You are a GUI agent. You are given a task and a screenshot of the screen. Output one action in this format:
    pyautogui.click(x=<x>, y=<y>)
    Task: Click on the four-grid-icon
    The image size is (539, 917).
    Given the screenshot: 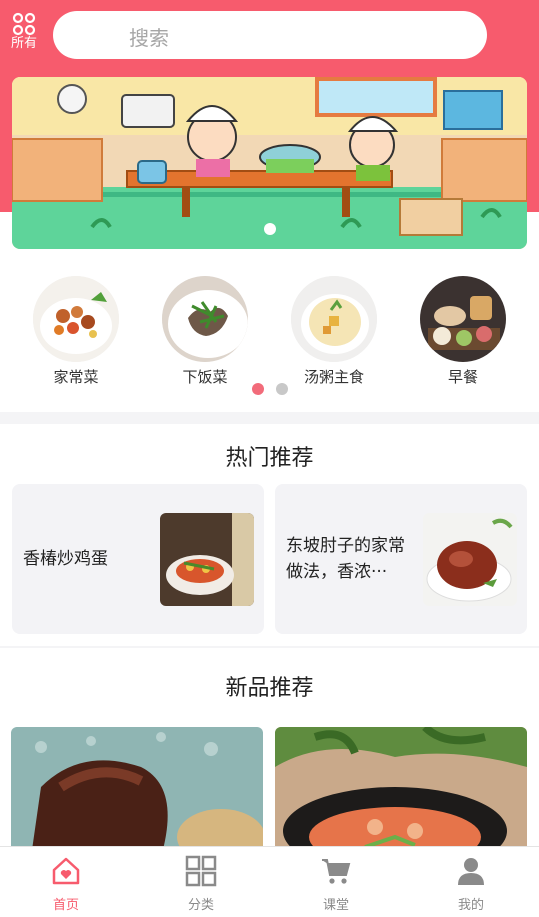 What is the action you would take?
    pyautogui.click(x=24, y=24)
    